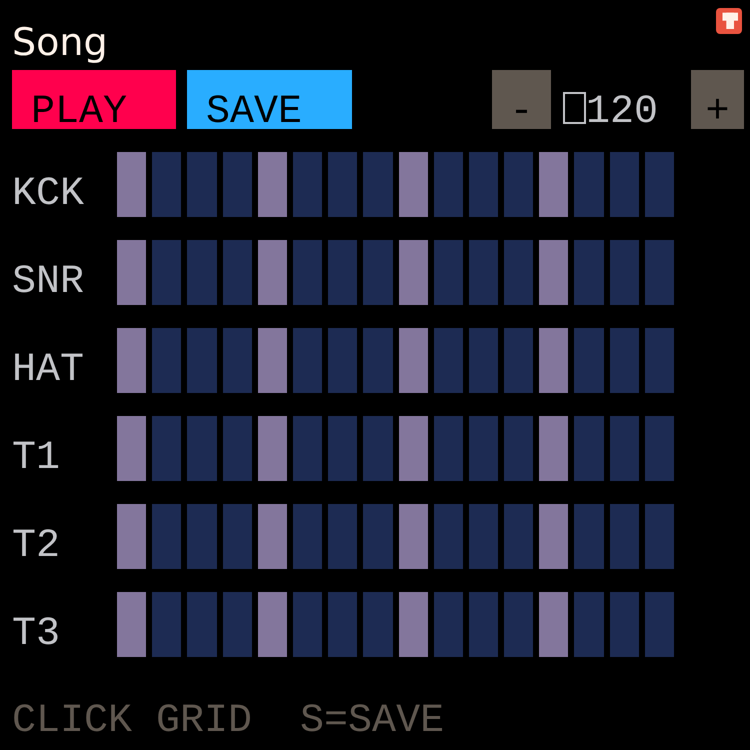 The image size is (750, 750). I want to click on play-button: PLAY, so click(94, 99).